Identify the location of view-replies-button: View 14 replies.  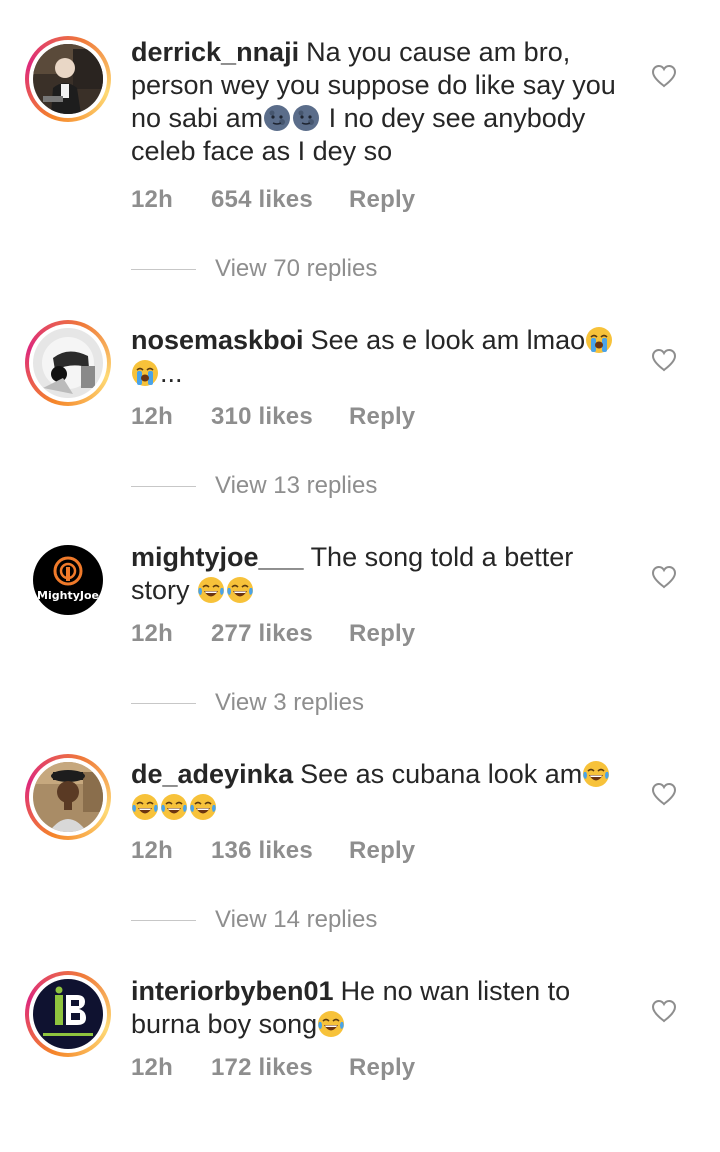
(331, 921).